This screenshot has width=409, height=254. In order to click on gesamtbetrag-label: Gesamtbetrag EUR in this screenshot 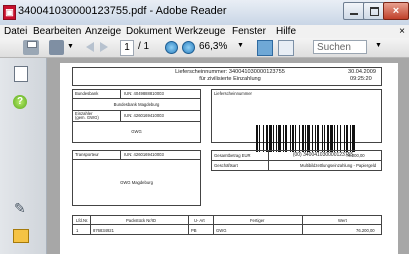, I will do `click(232, 155)`.